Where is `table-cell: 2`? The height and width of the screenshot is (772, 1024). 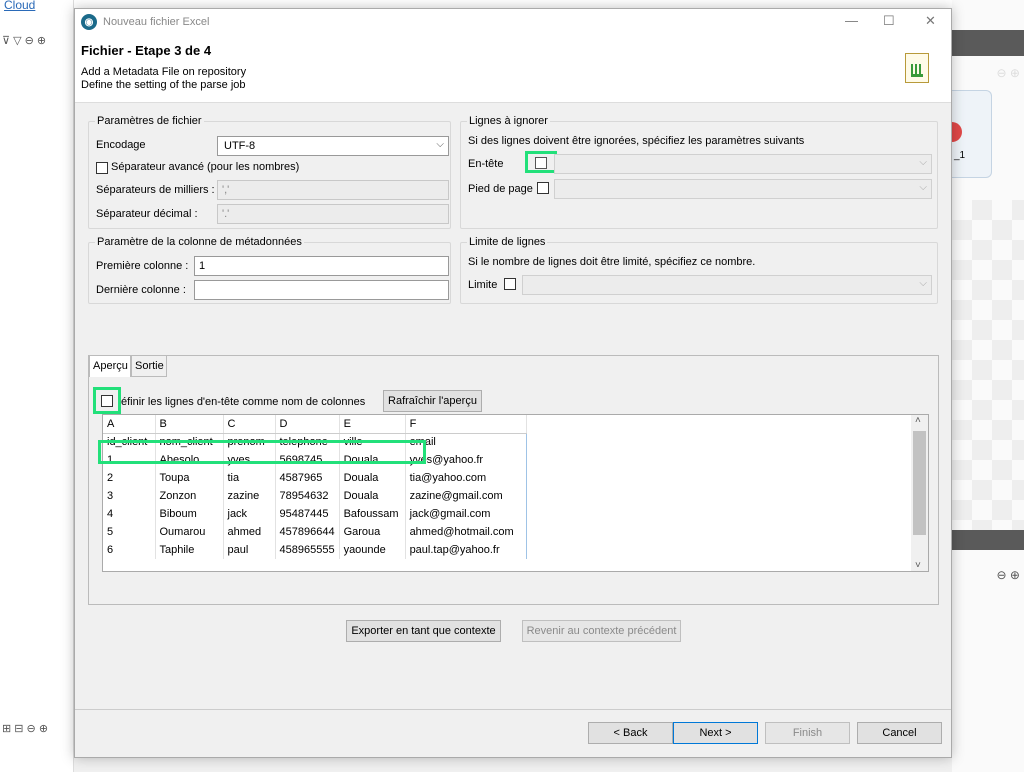 table-cell: 2 is located at coordinates (129, 478).